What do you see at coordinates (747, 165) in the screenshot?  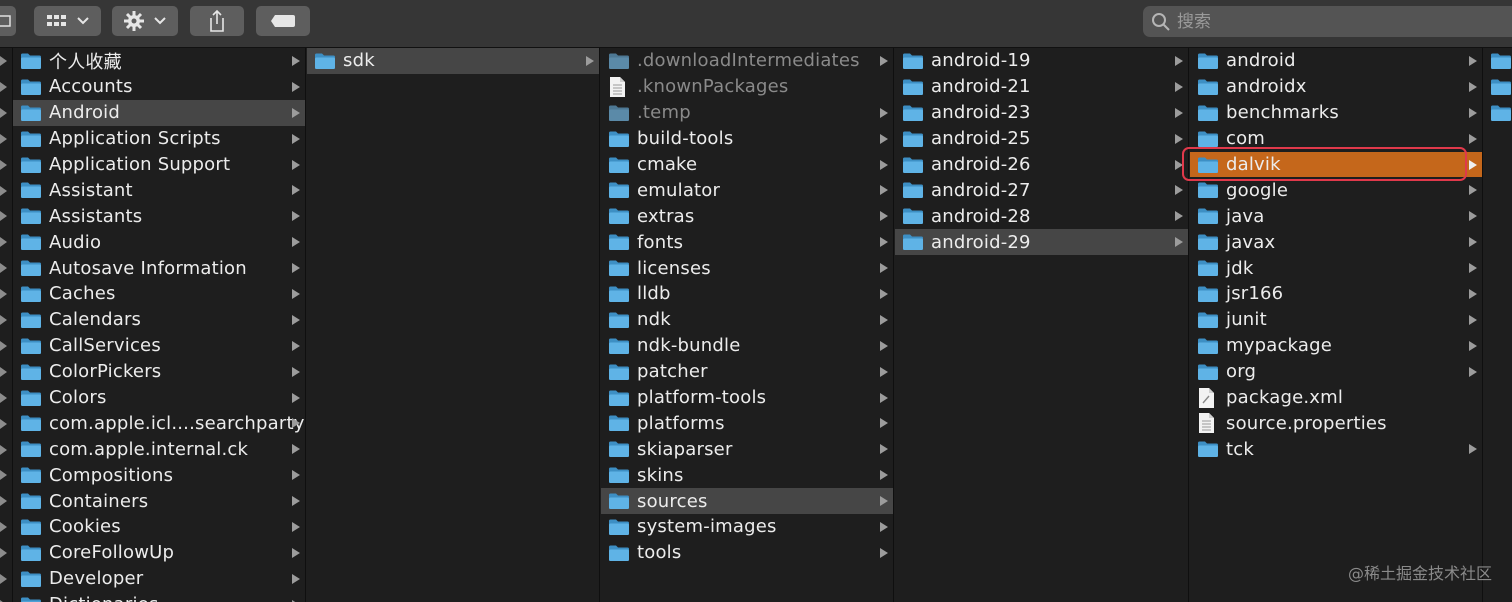 I see `folder-row: cmake` at bounding box center [747, 165].